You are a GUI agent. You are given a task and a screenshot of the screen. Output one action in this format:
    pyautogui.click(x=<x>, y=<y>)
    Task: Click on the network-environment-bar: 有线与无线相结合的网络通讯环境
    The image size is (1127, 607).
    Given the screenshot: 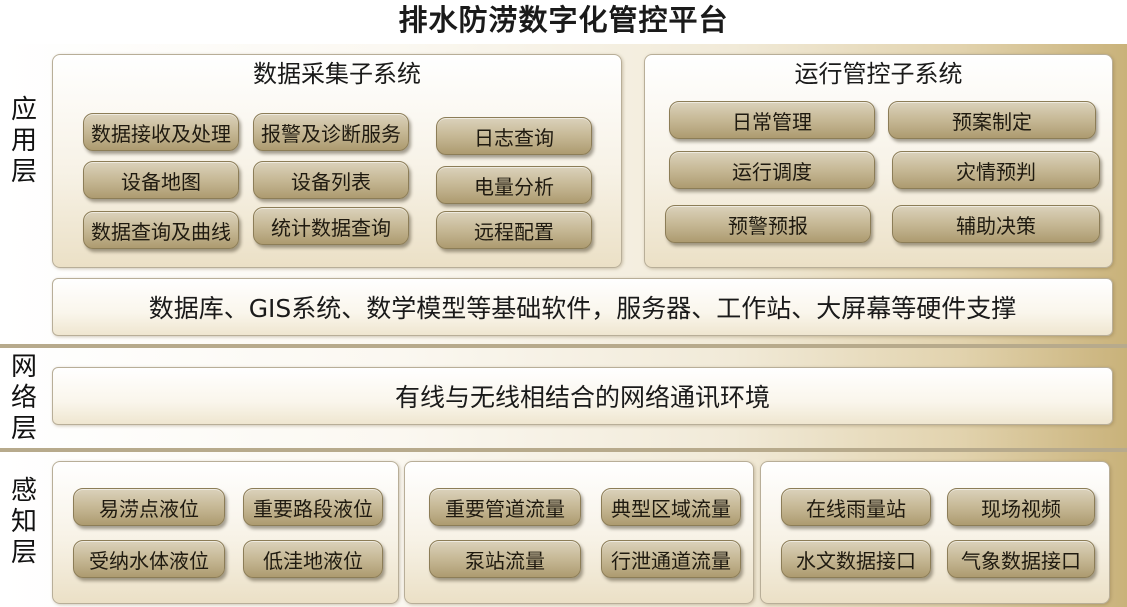 What is the action you would take?
    pyautogui.click(x=582, y=396)
    